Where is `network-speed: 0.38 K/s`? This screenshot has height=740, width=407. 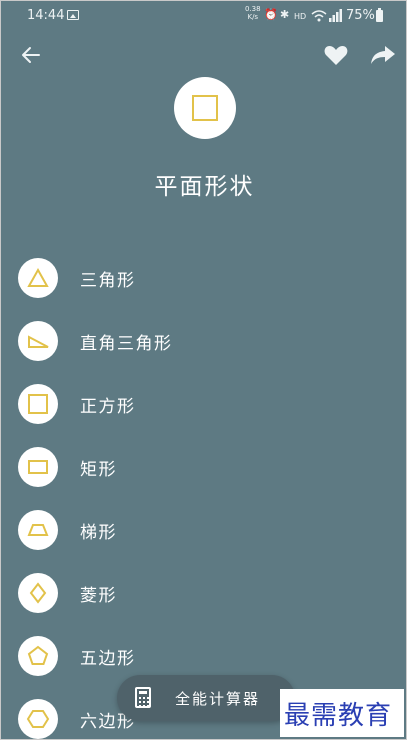
network-speed: 0.38 K/s is located at coordinates (253, 13).